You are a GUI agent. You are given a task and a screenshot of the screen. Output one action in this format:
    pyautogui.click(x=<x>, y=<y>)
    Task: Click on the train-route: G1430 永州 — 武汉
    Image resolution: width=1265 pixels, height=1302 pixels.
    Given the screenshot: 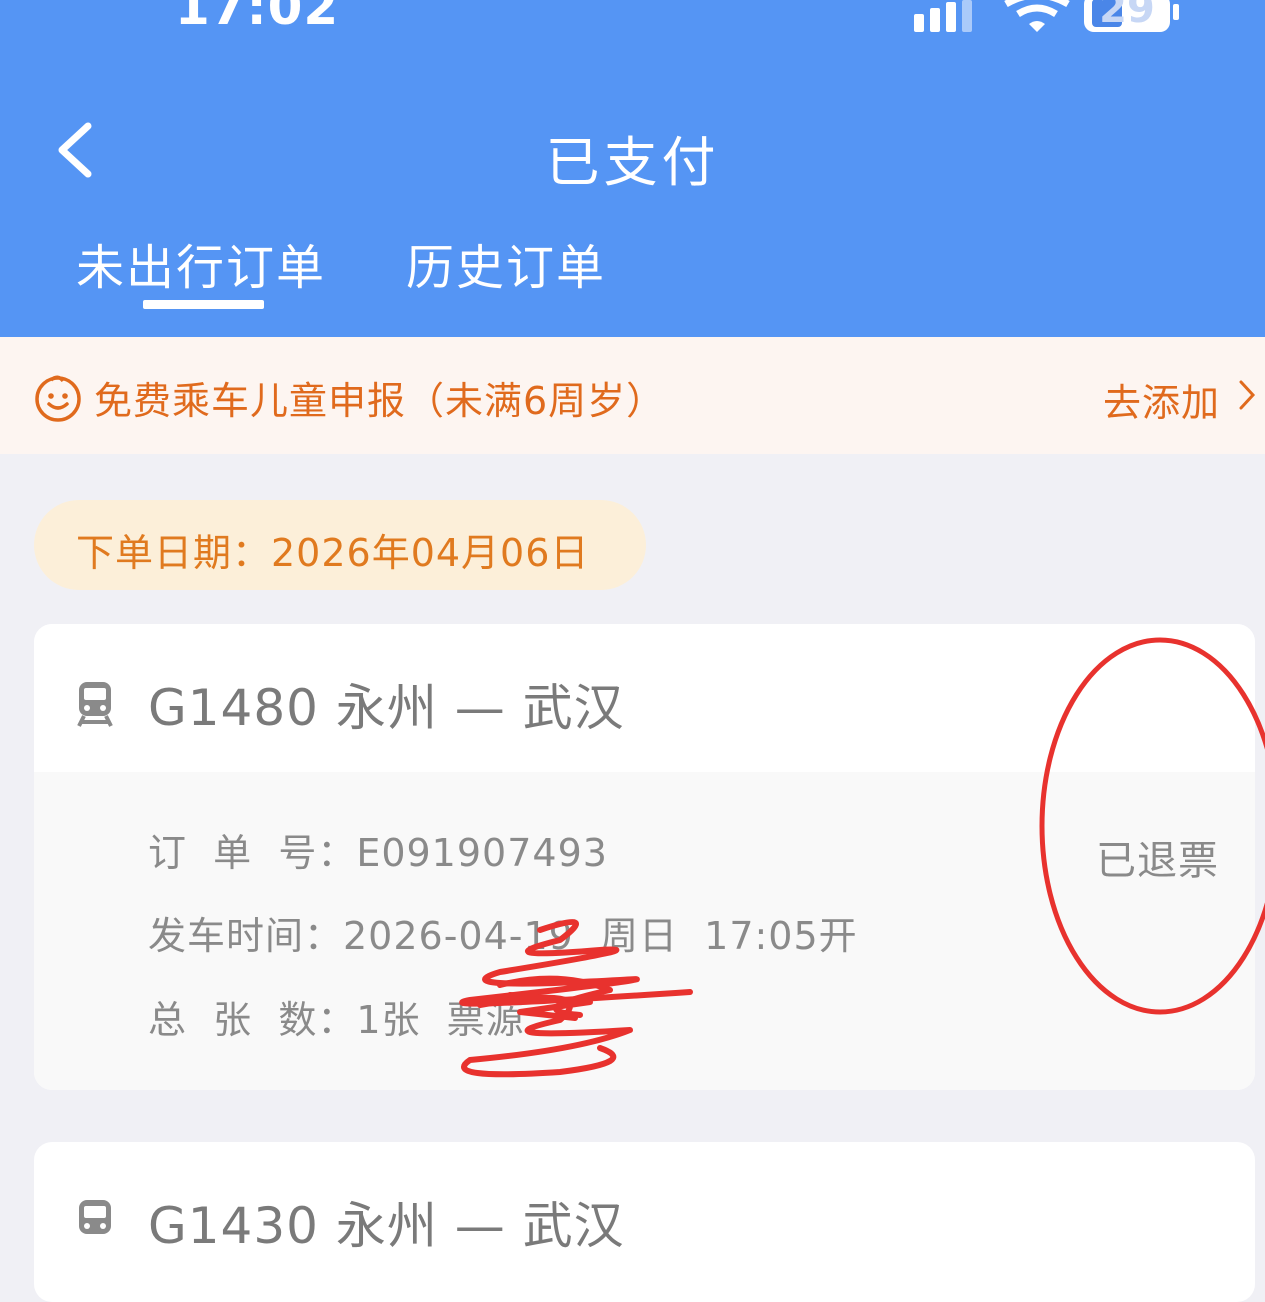 What is the action you would take?
    pyautogui.click(x=386, y=1226)
    